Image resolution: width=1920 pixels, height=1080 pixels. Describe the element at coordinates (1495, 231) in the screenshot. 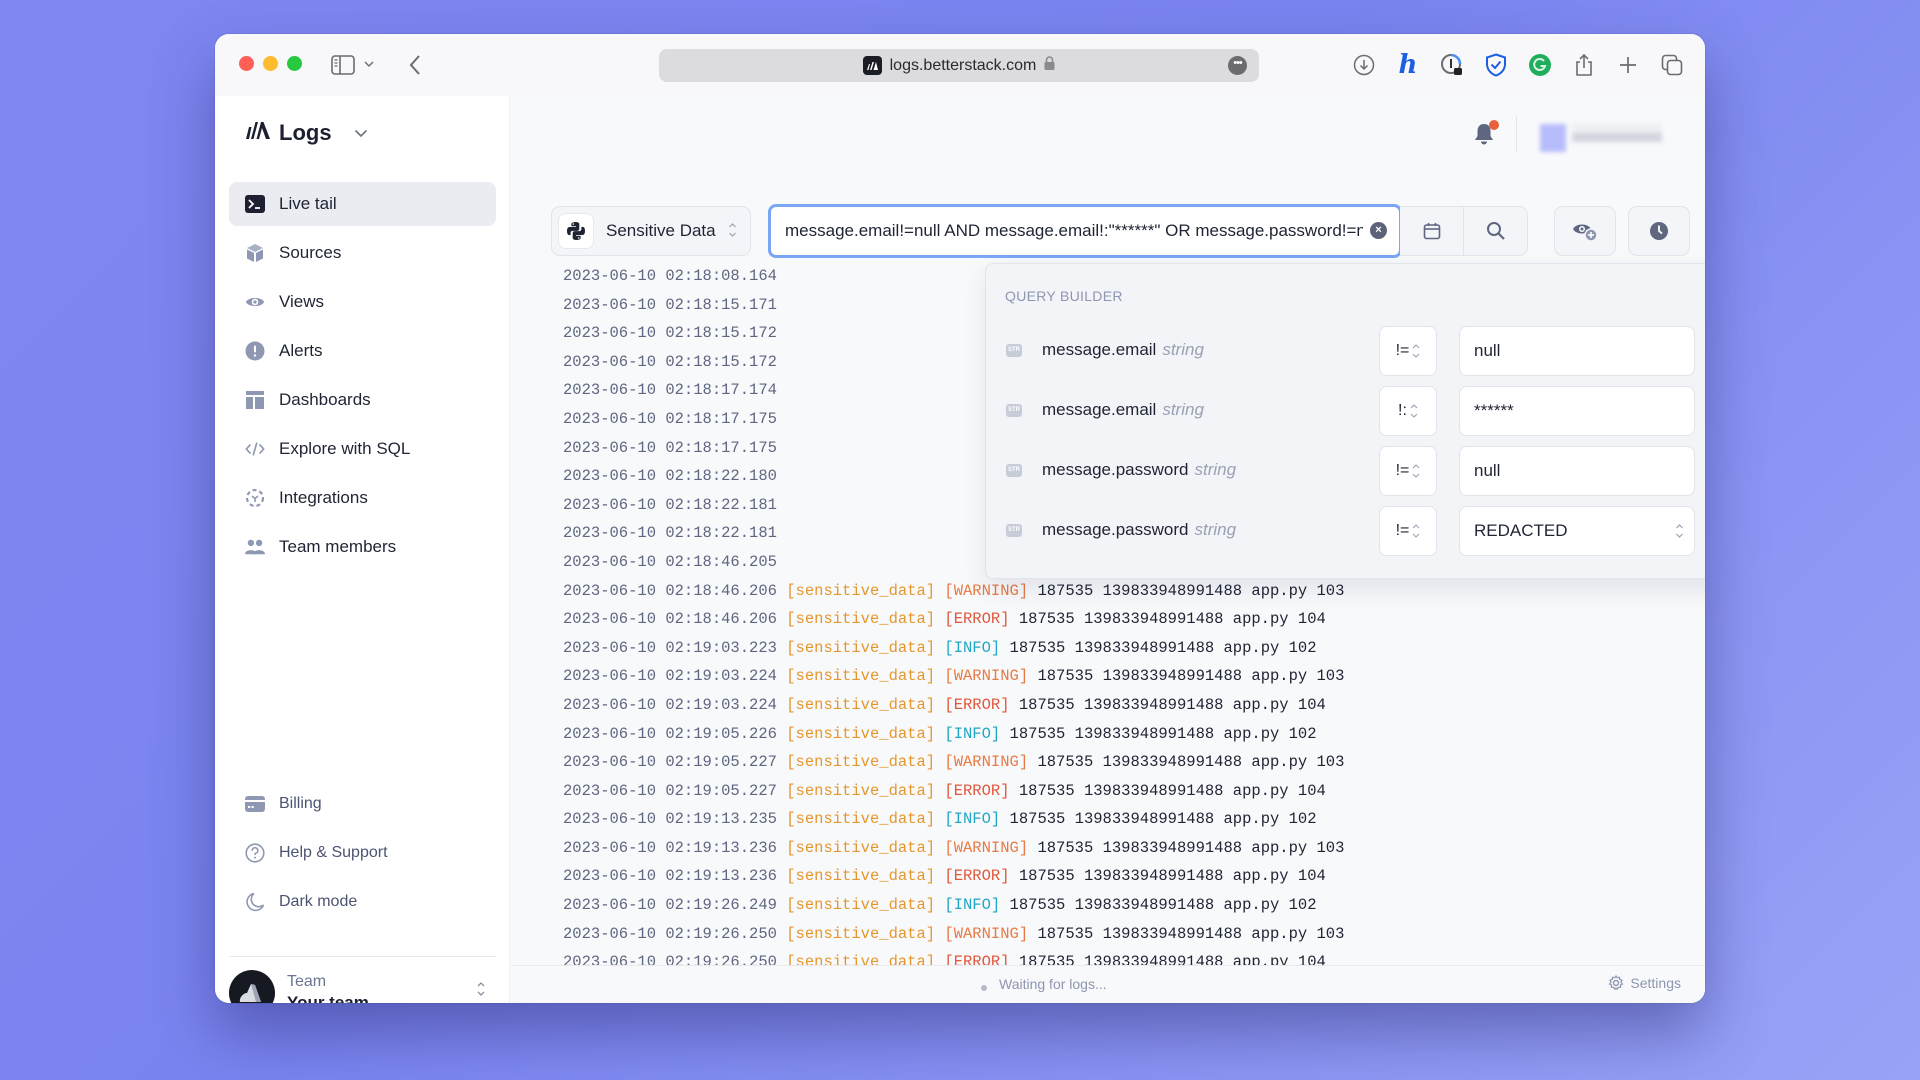

I see `search-button` at that location.